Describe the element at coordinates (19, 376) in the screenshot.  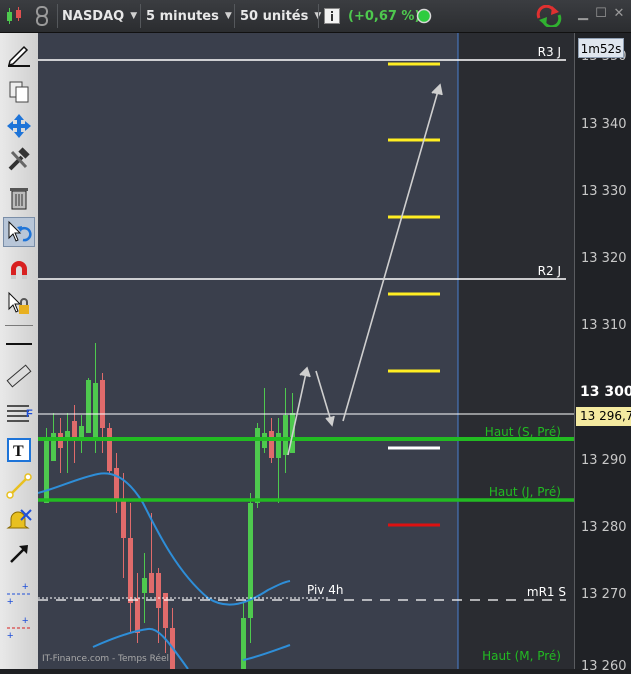
I see `ruler-icon` at that location.